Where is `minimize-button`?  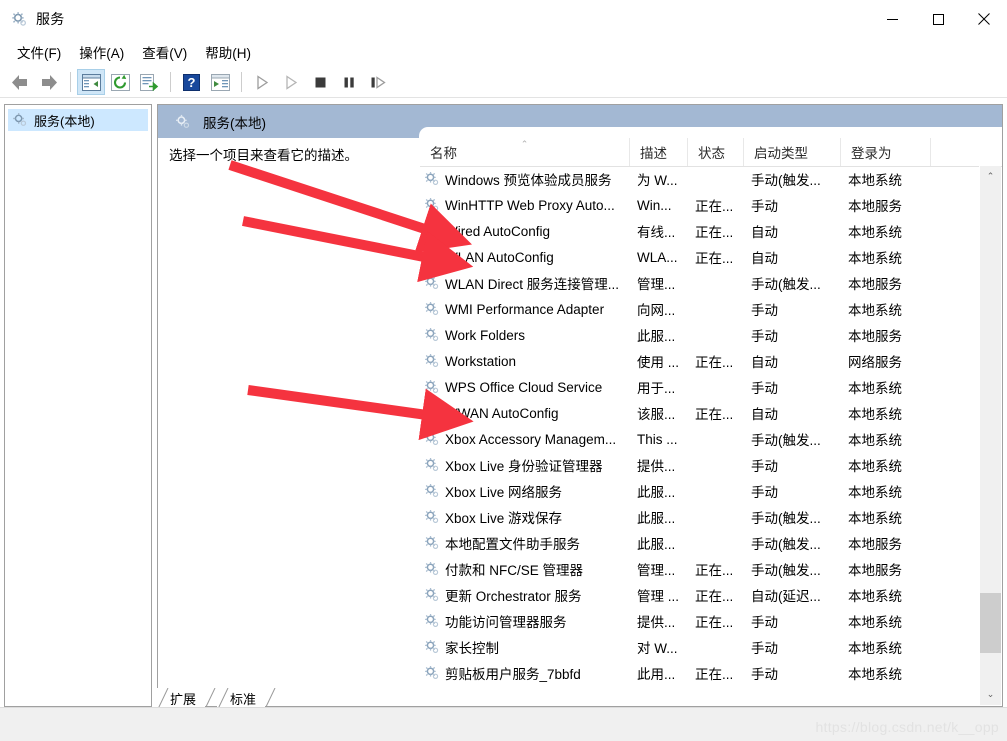 minimize-button is located at coordinates (892, 19).